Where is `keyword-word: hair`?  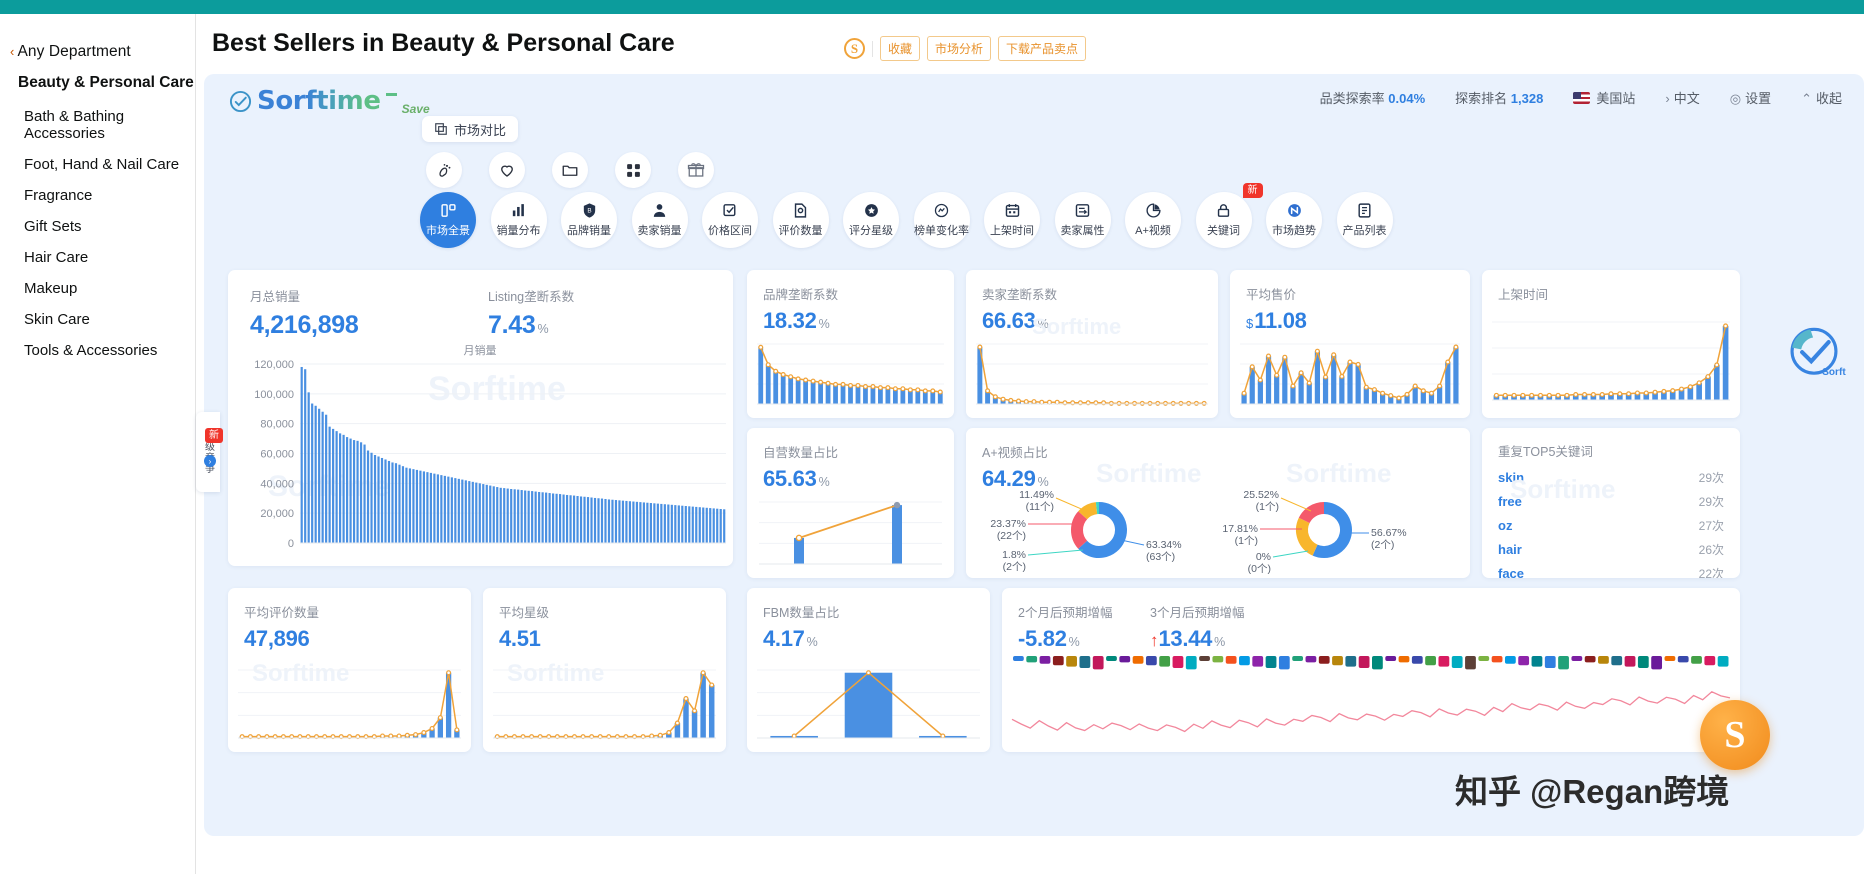
keyword-word: hair is located at coordinates (1510, 549).